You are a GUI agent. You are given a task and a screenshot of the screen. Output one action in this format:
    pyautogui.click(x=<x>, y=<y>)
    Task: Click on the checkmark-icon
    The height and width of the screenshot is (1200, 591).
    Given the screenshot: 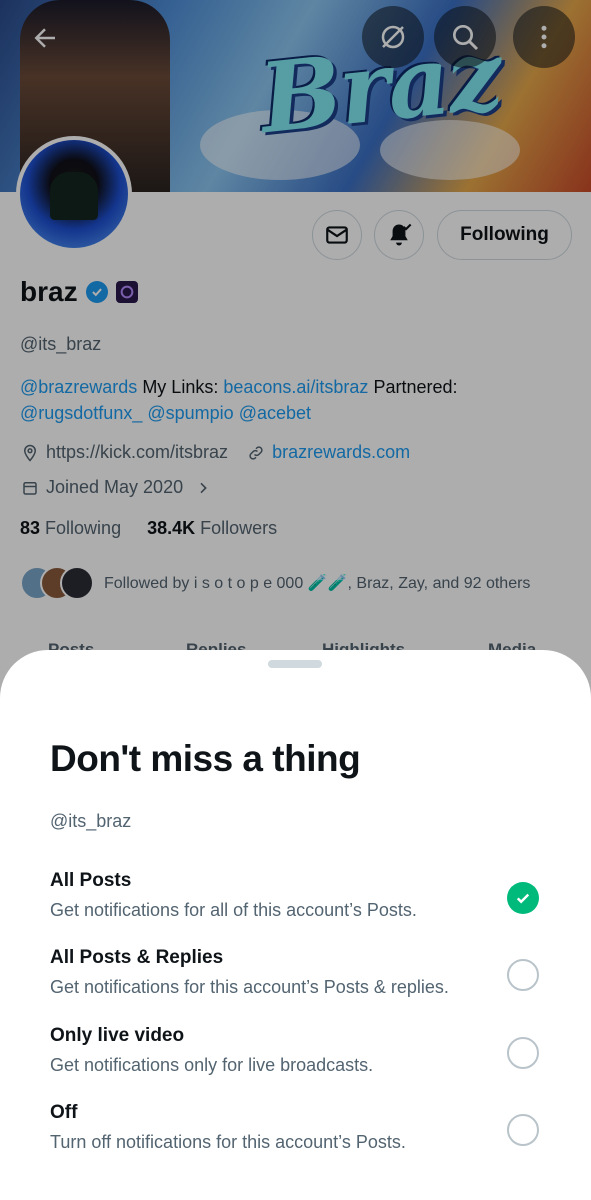 What is the action you would take?
    pyautogui.click(x=523, y=898)
    